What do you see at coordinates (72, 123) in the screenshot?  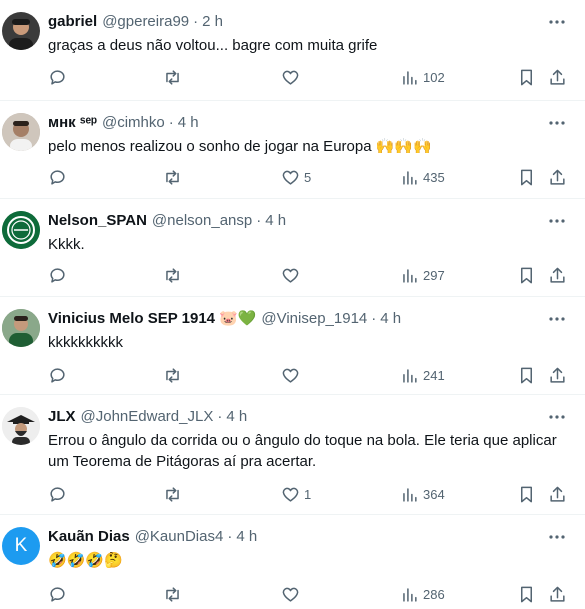 I see `author-name: мнк ˢᵉᵖ` at bounding box center [72, 123].